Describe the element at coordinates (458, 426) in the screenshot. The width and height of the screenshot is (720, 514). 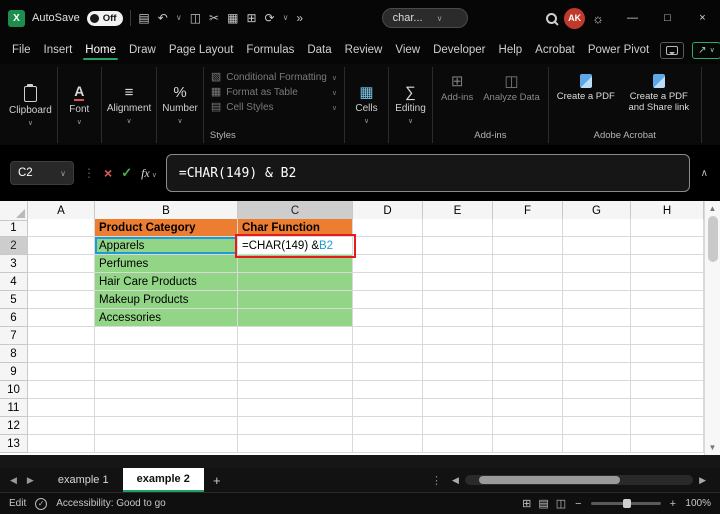
I see `cell-E12` at that location.